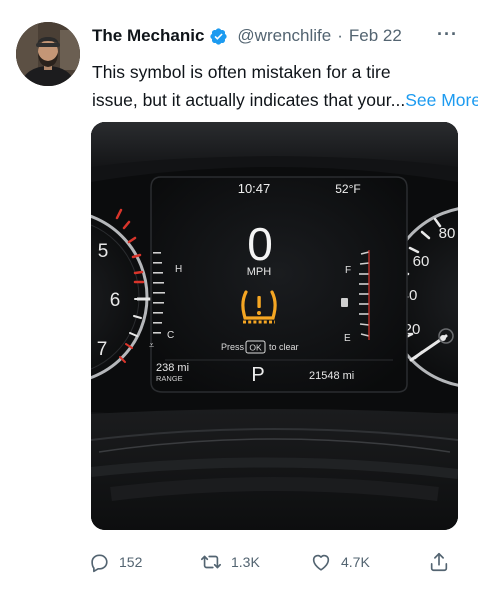 This screenshot has width=478, height=600. I want to click on share-icon, so click(439, 562).